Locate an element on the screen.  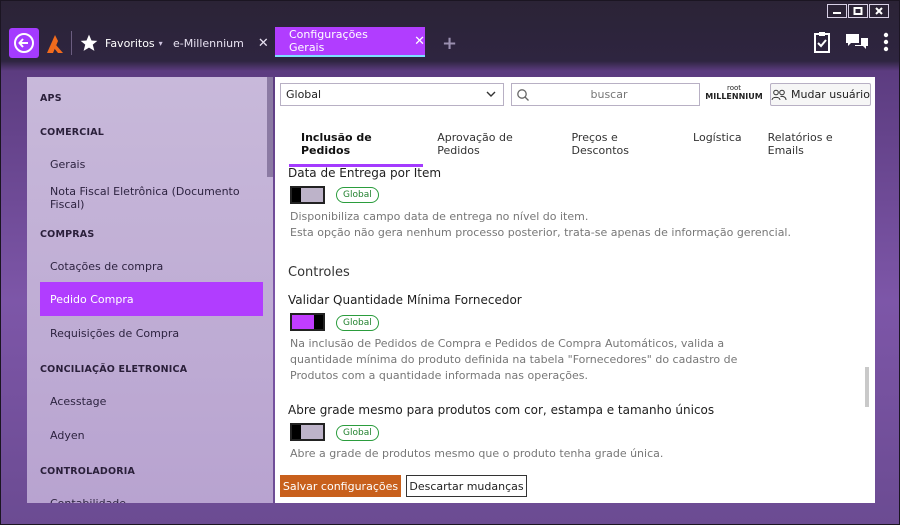
switch-user-button: Mudar usuário is located at coordinates (820, 94).